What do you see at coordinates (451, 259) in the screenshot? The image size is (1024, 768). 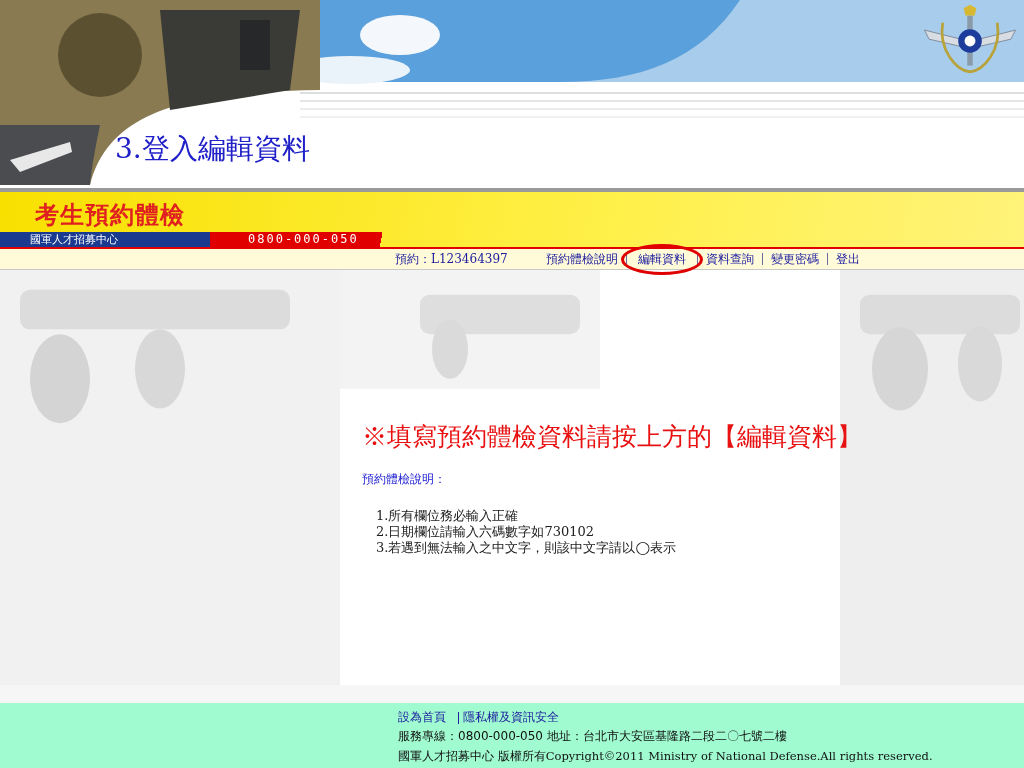 I see `booking-number: 預約：L123464397` at bounding box center [451, 259].